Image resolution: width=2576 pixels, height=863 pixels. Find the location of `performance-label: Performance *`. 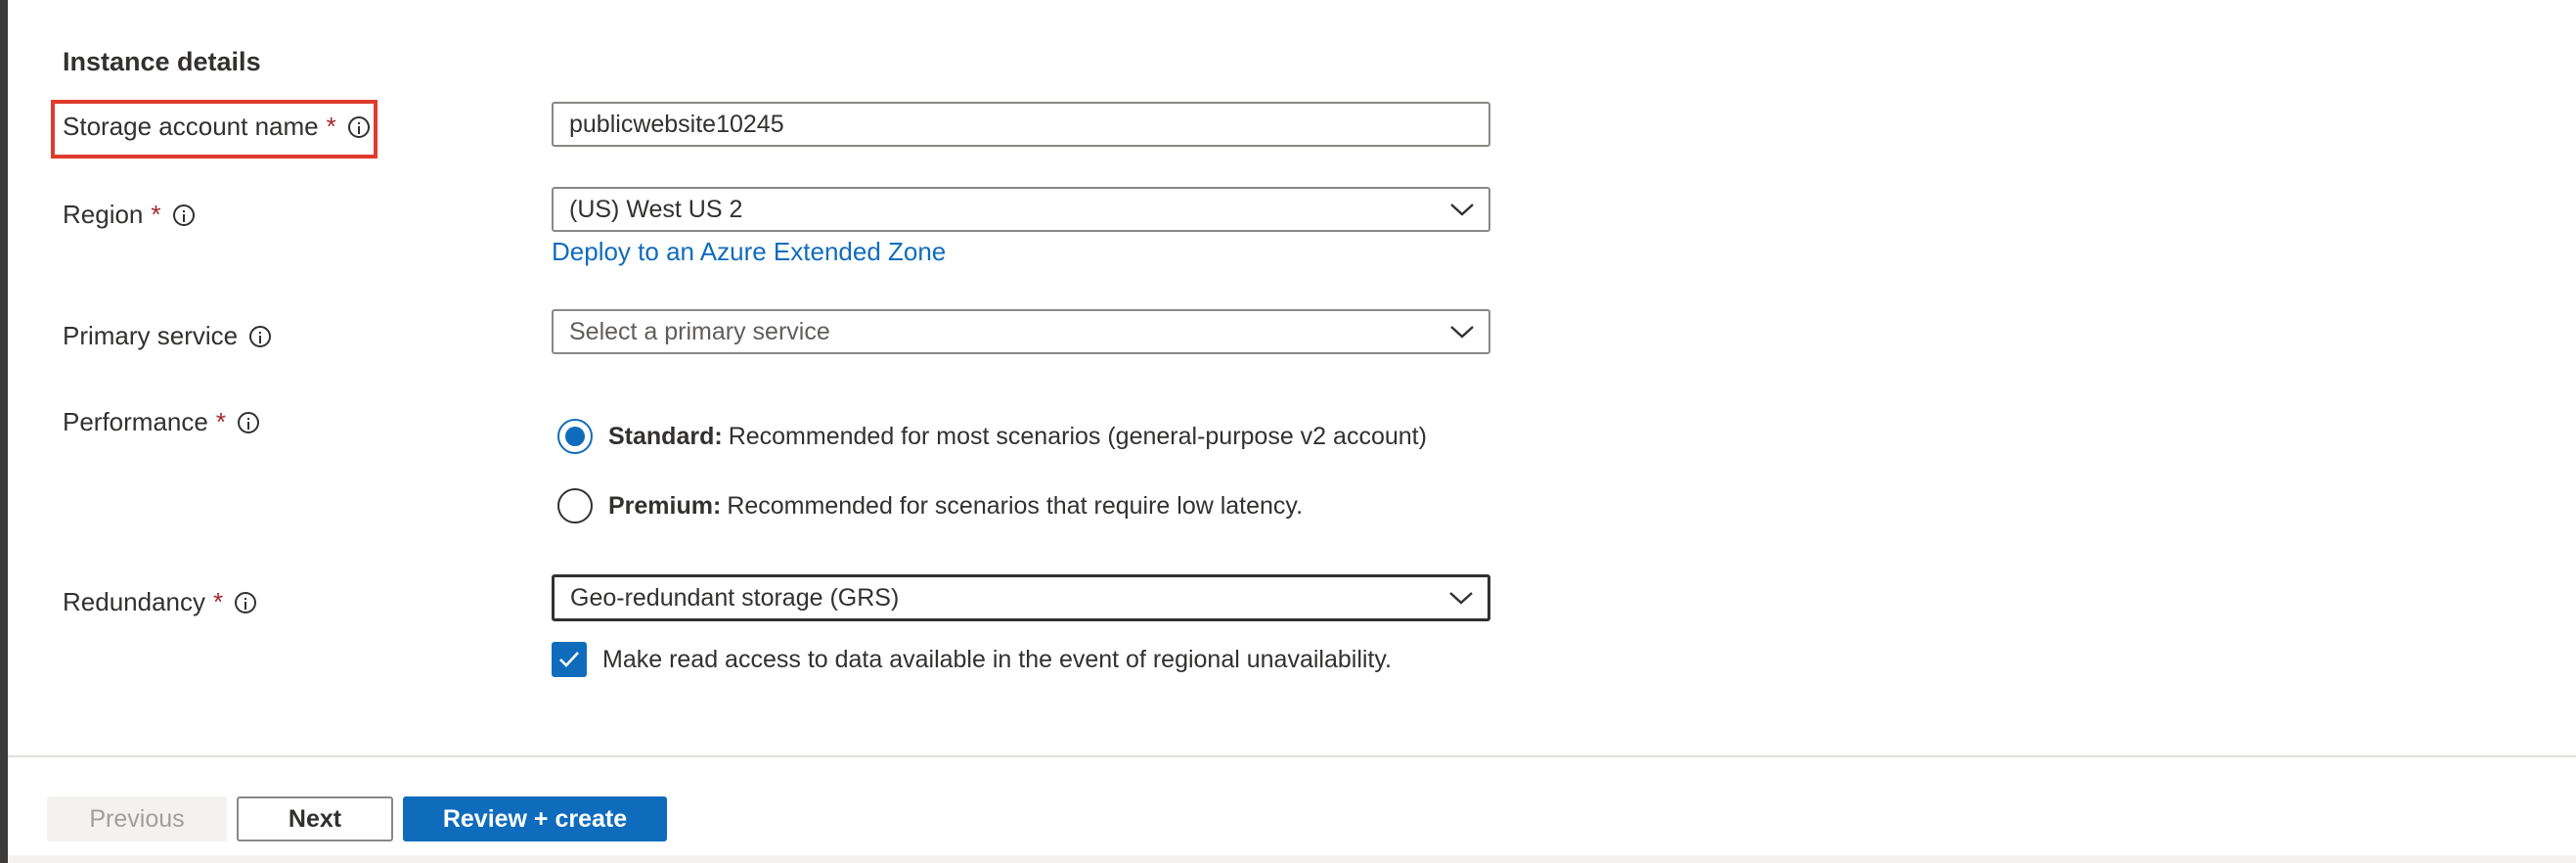

performance-label: Performance * is located at coordinates (161, 422).